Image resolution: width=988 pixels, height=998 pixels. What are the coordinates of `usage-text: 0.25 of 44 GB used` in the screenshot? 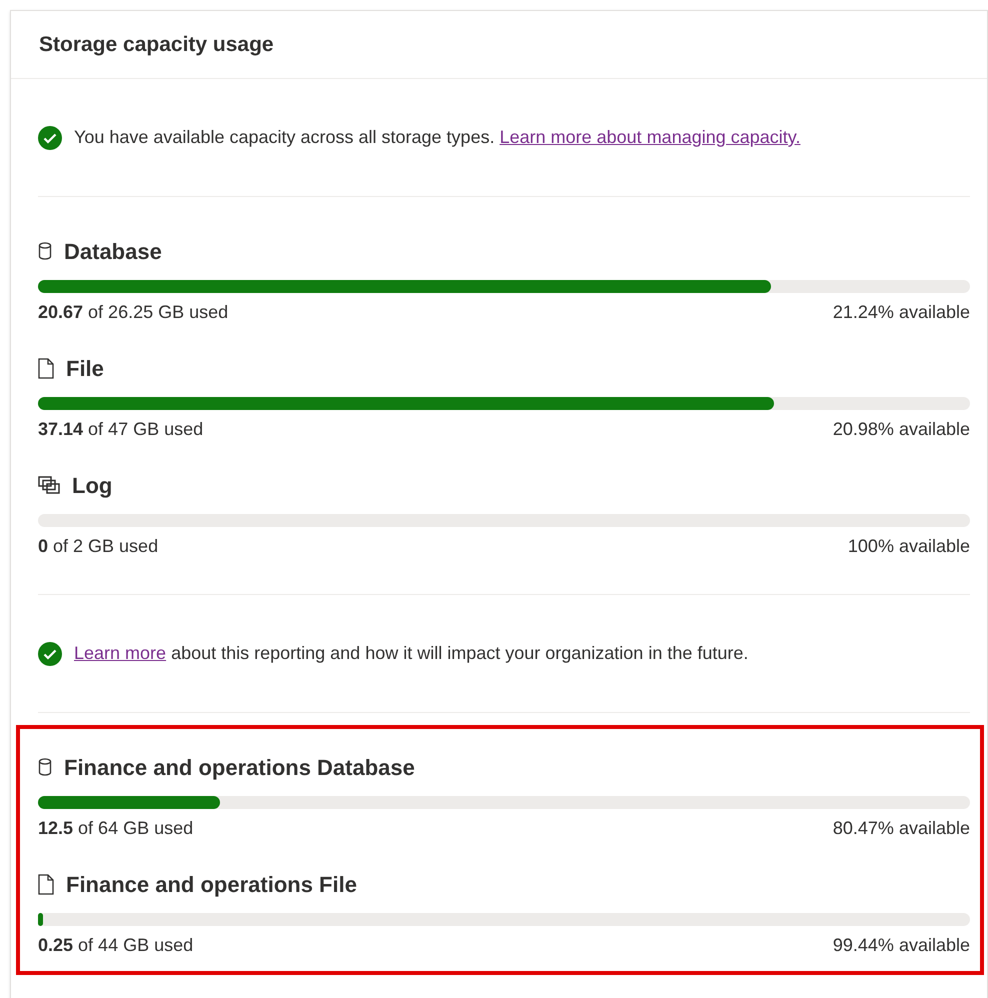 It's located at (116, 945).